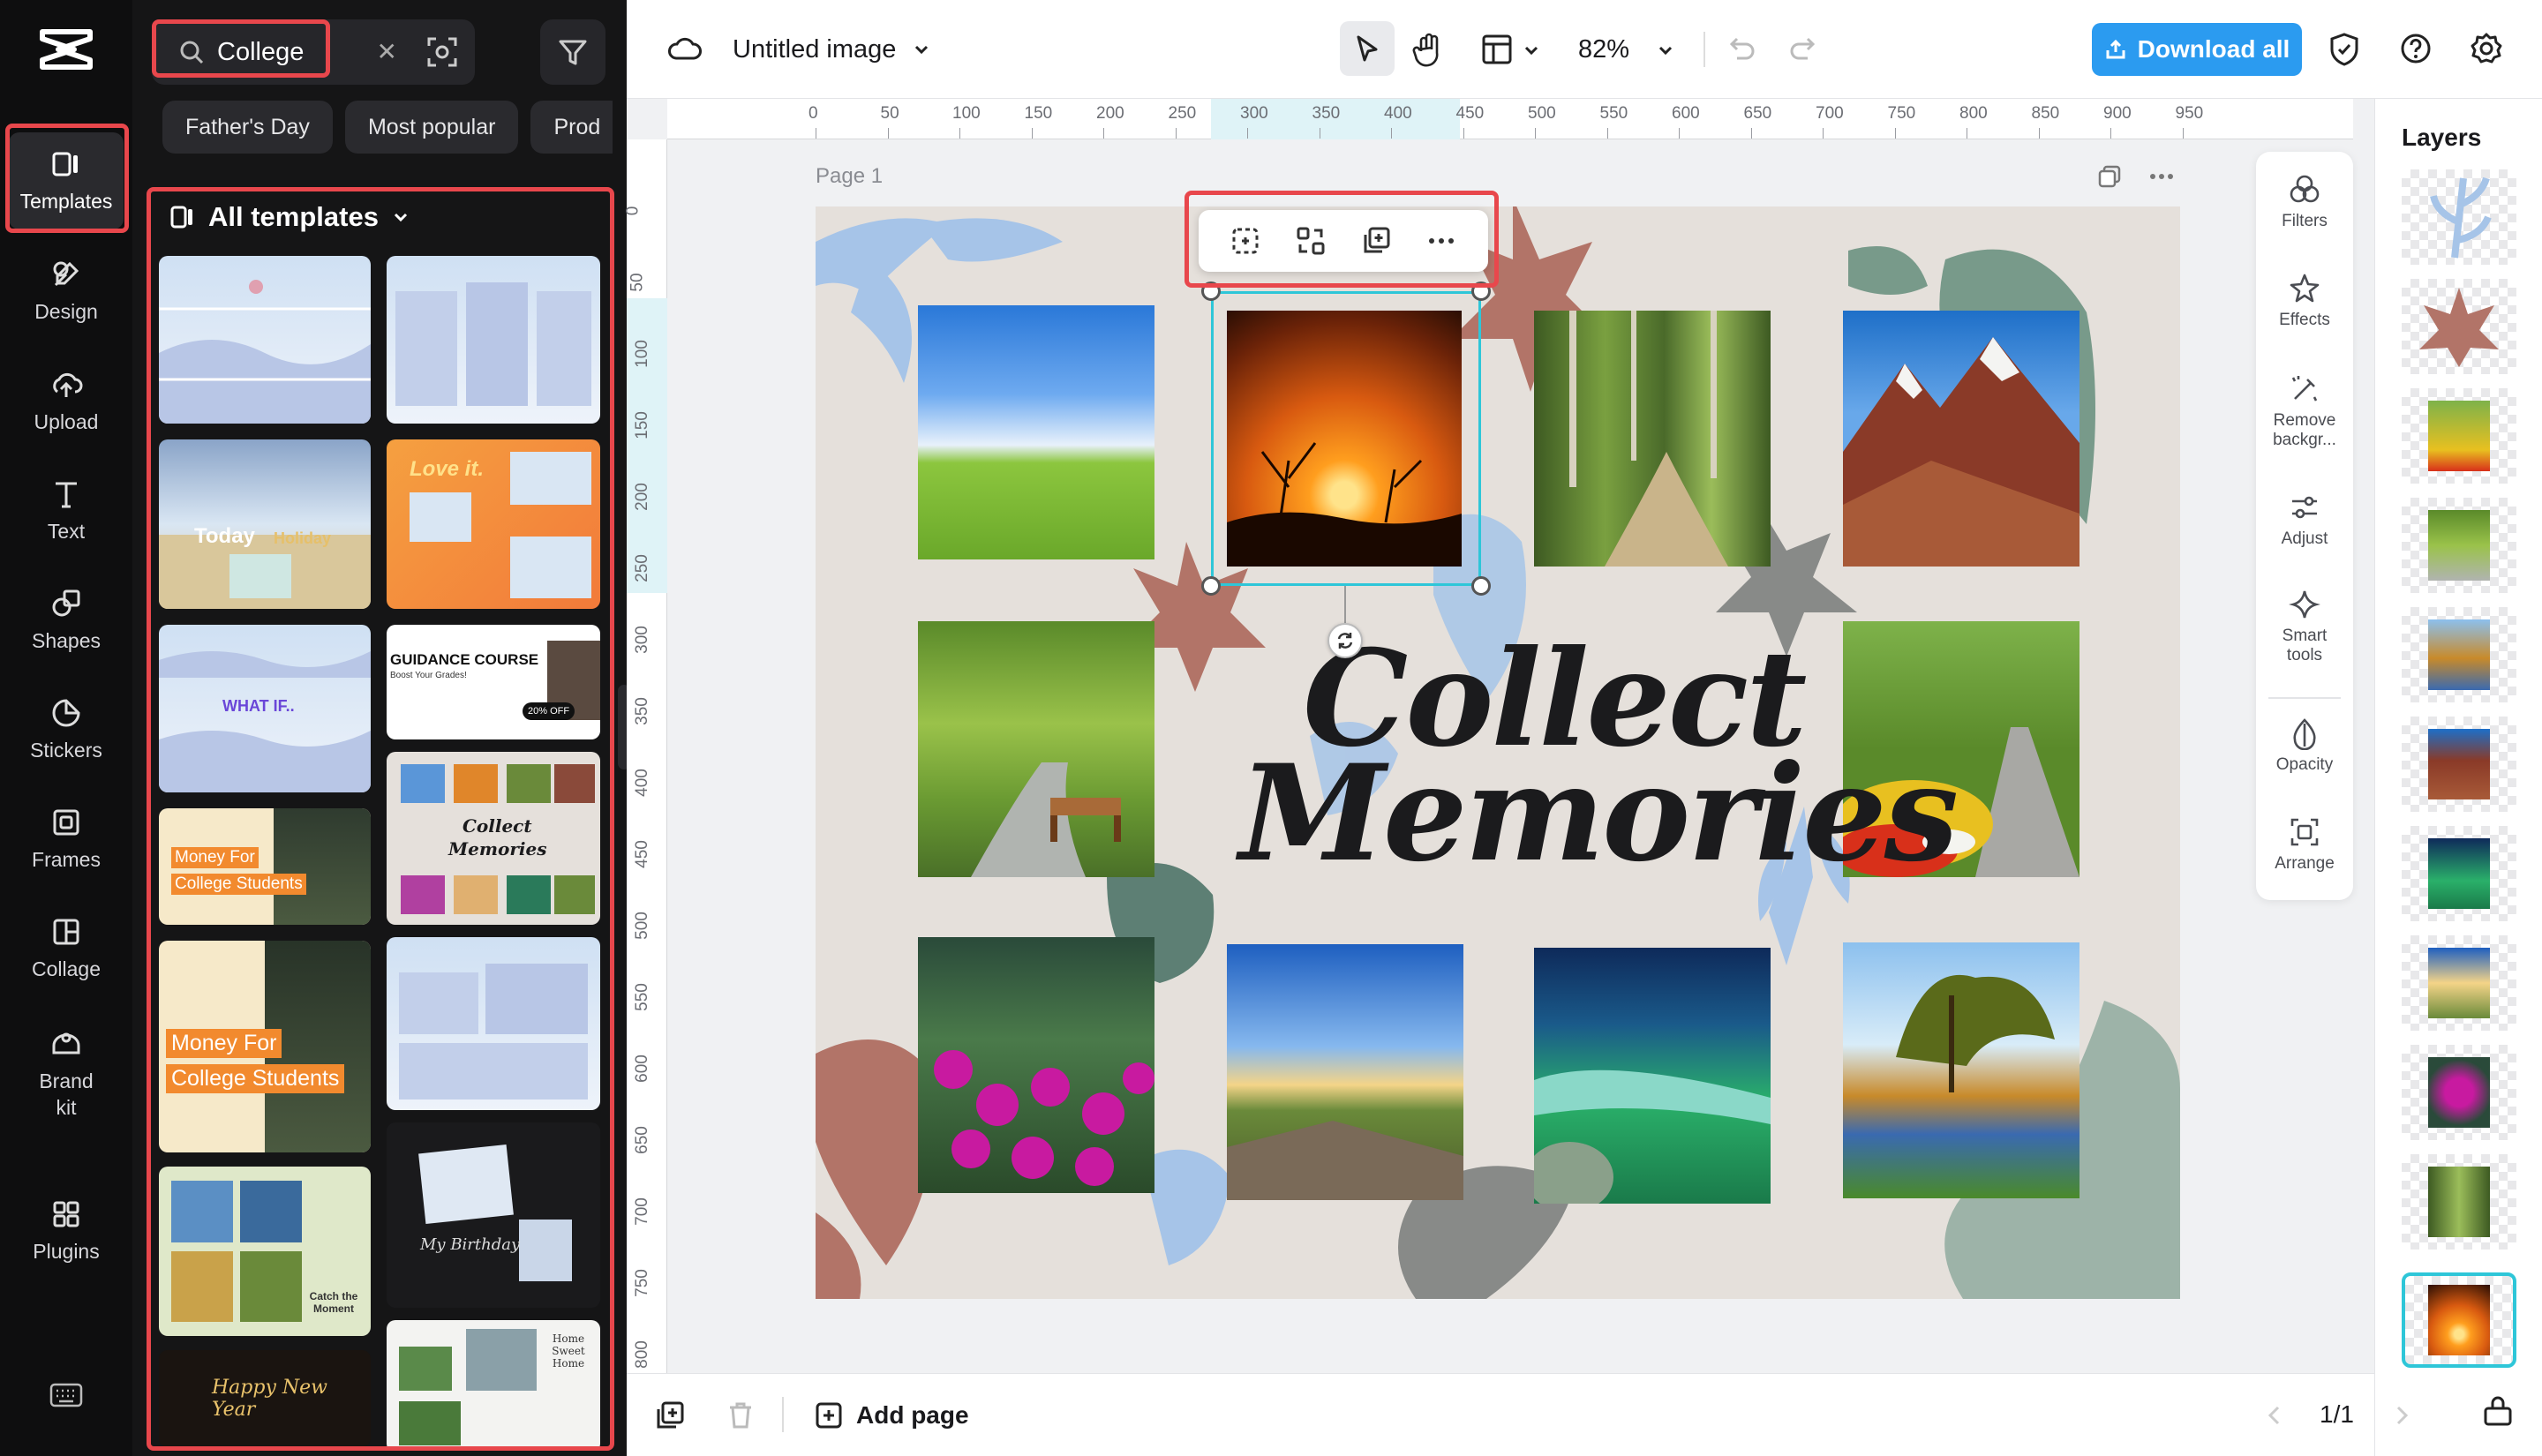 The width and height of the screenshot is (2542, 1456). I want to click on template-card: My Birthday, so click(493, 1215).